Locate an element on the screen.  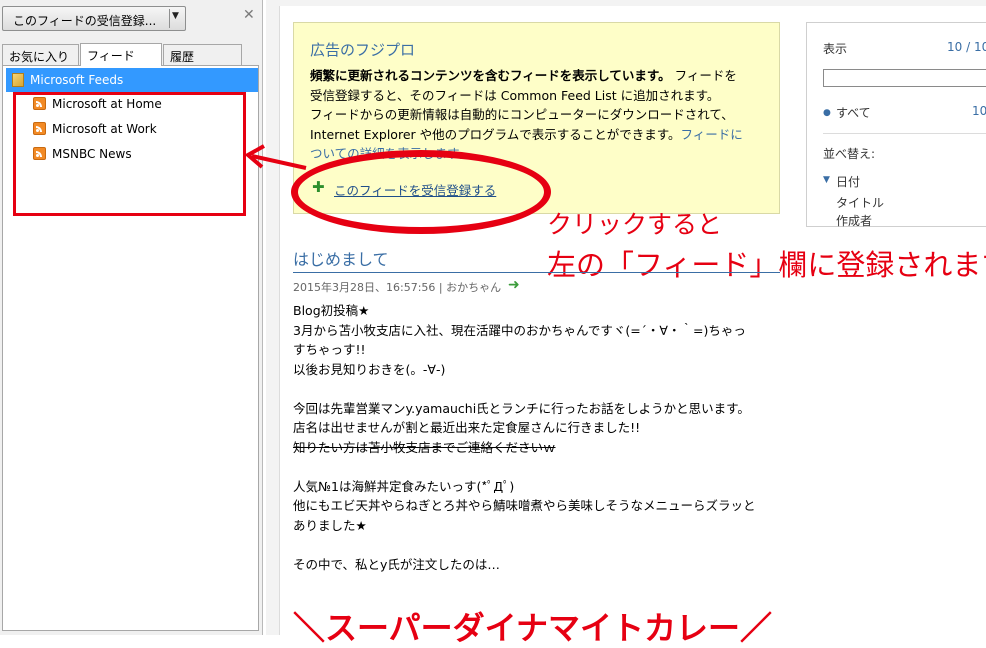
filter-all-count: 10 is located at coordinates (979, 111).